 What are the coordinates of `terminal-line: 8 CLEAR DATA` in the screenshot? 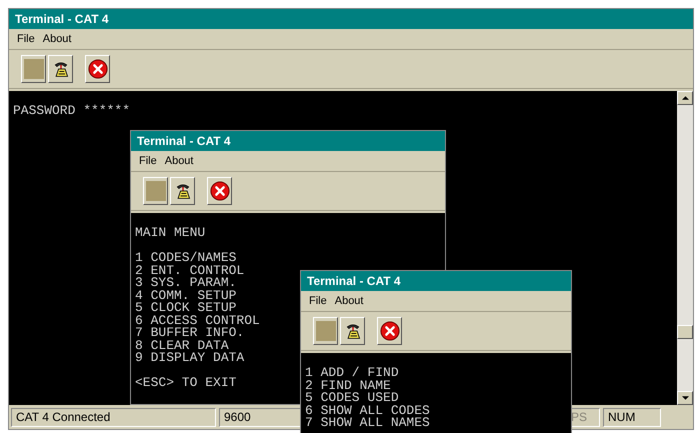 It's located at (182, 346).